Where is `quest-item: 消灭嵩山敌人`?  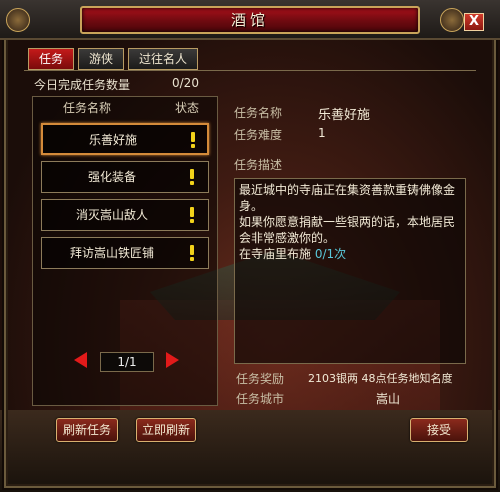 quest-item: 消灭嵩山敌人 is located at coordinates (125, 215).